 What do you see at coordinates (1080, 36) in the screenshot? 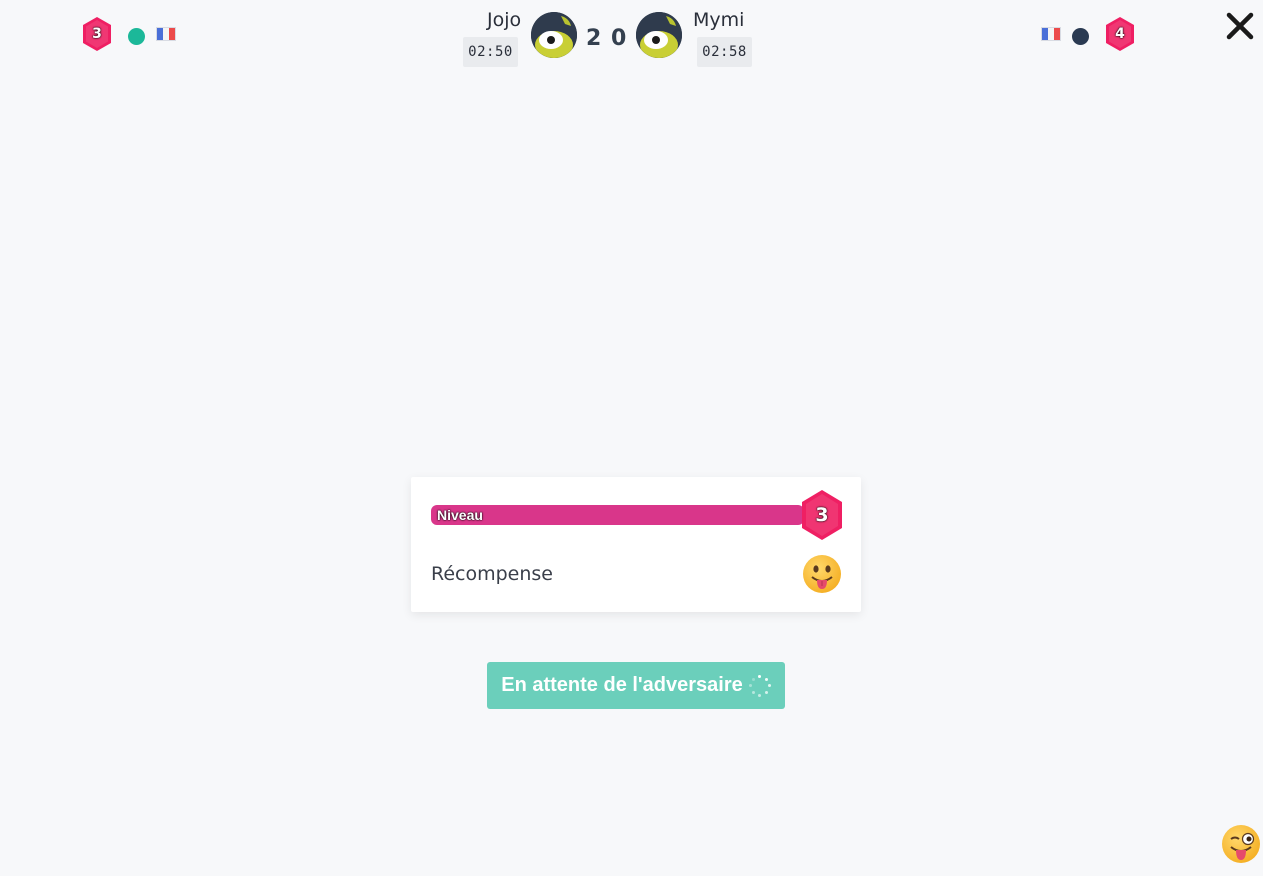
I see `right-player-online-status` at bounding box center [1080, 36].